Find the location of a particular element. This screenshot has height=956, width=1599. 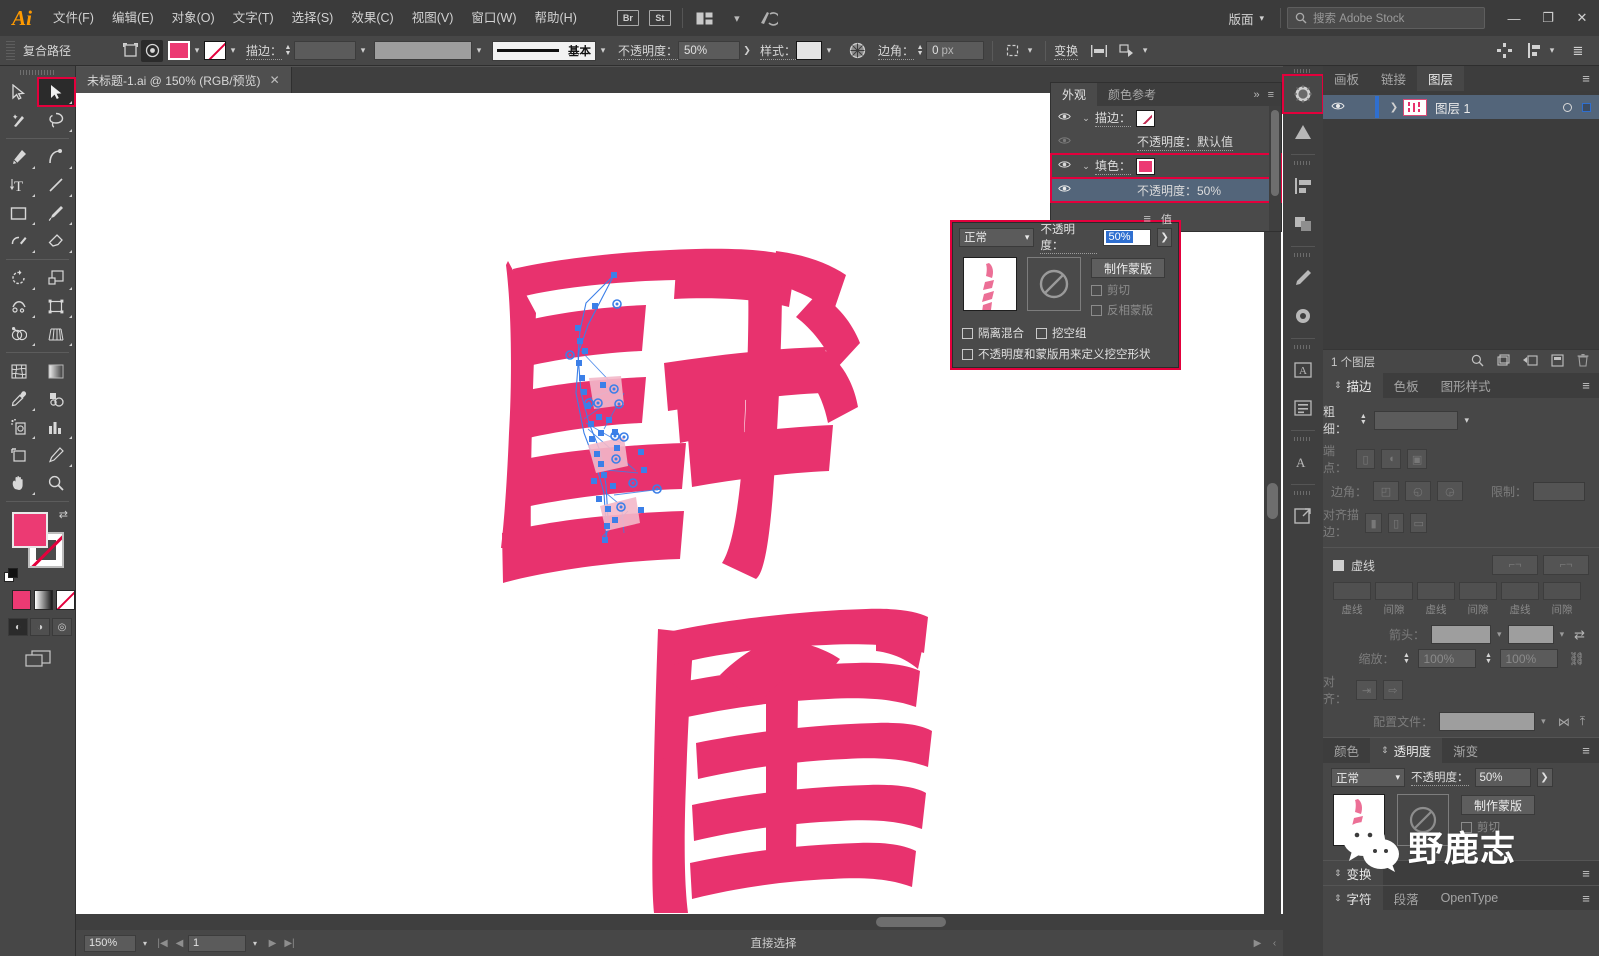

butt-cap-icon: ▯ is located at coordinates (1365, 459).